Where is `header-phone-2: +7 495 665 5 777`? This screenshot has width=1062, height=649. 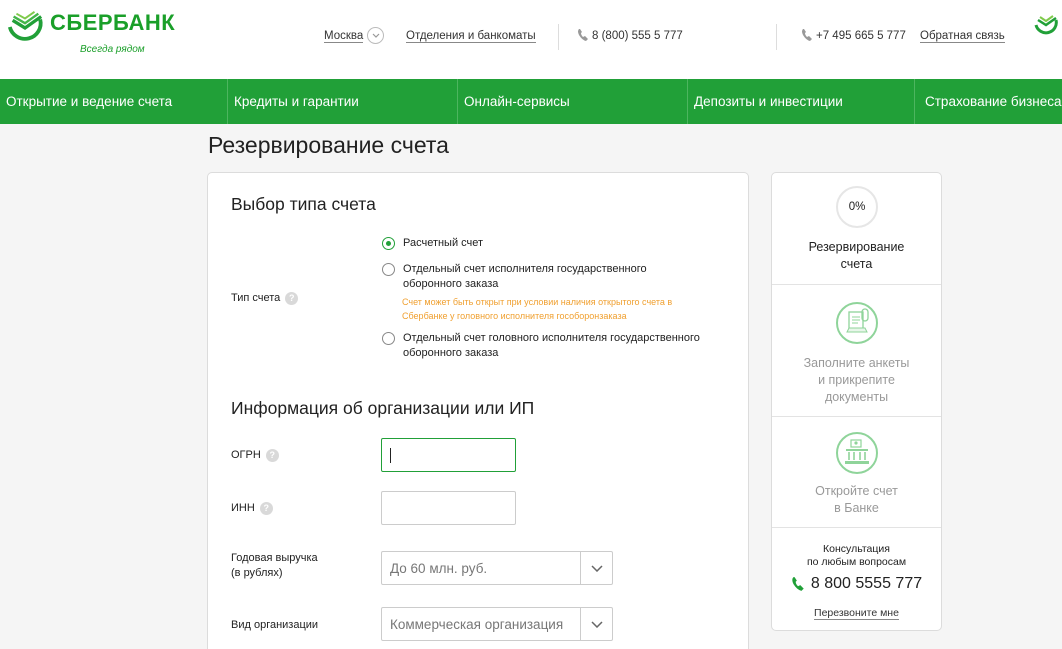 header-phone-2: +7 495 665 5 777 is located at coordinates (861, 36).